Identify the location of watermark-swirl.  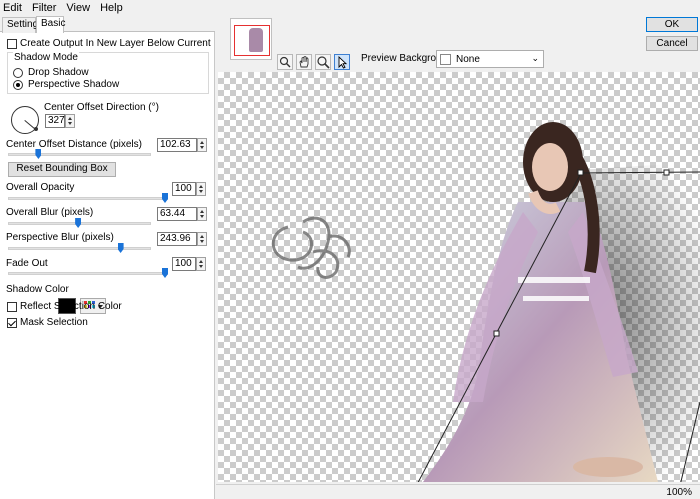
(311, 247).